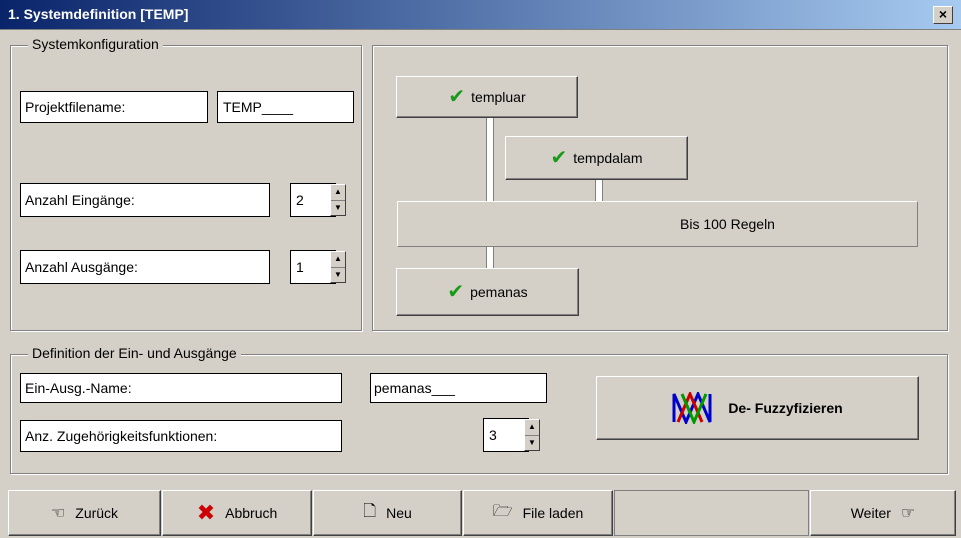  What do you see at coordinates (490, 257) in the screenshot?
I see `connector-output` at bounding box center [490, 257].